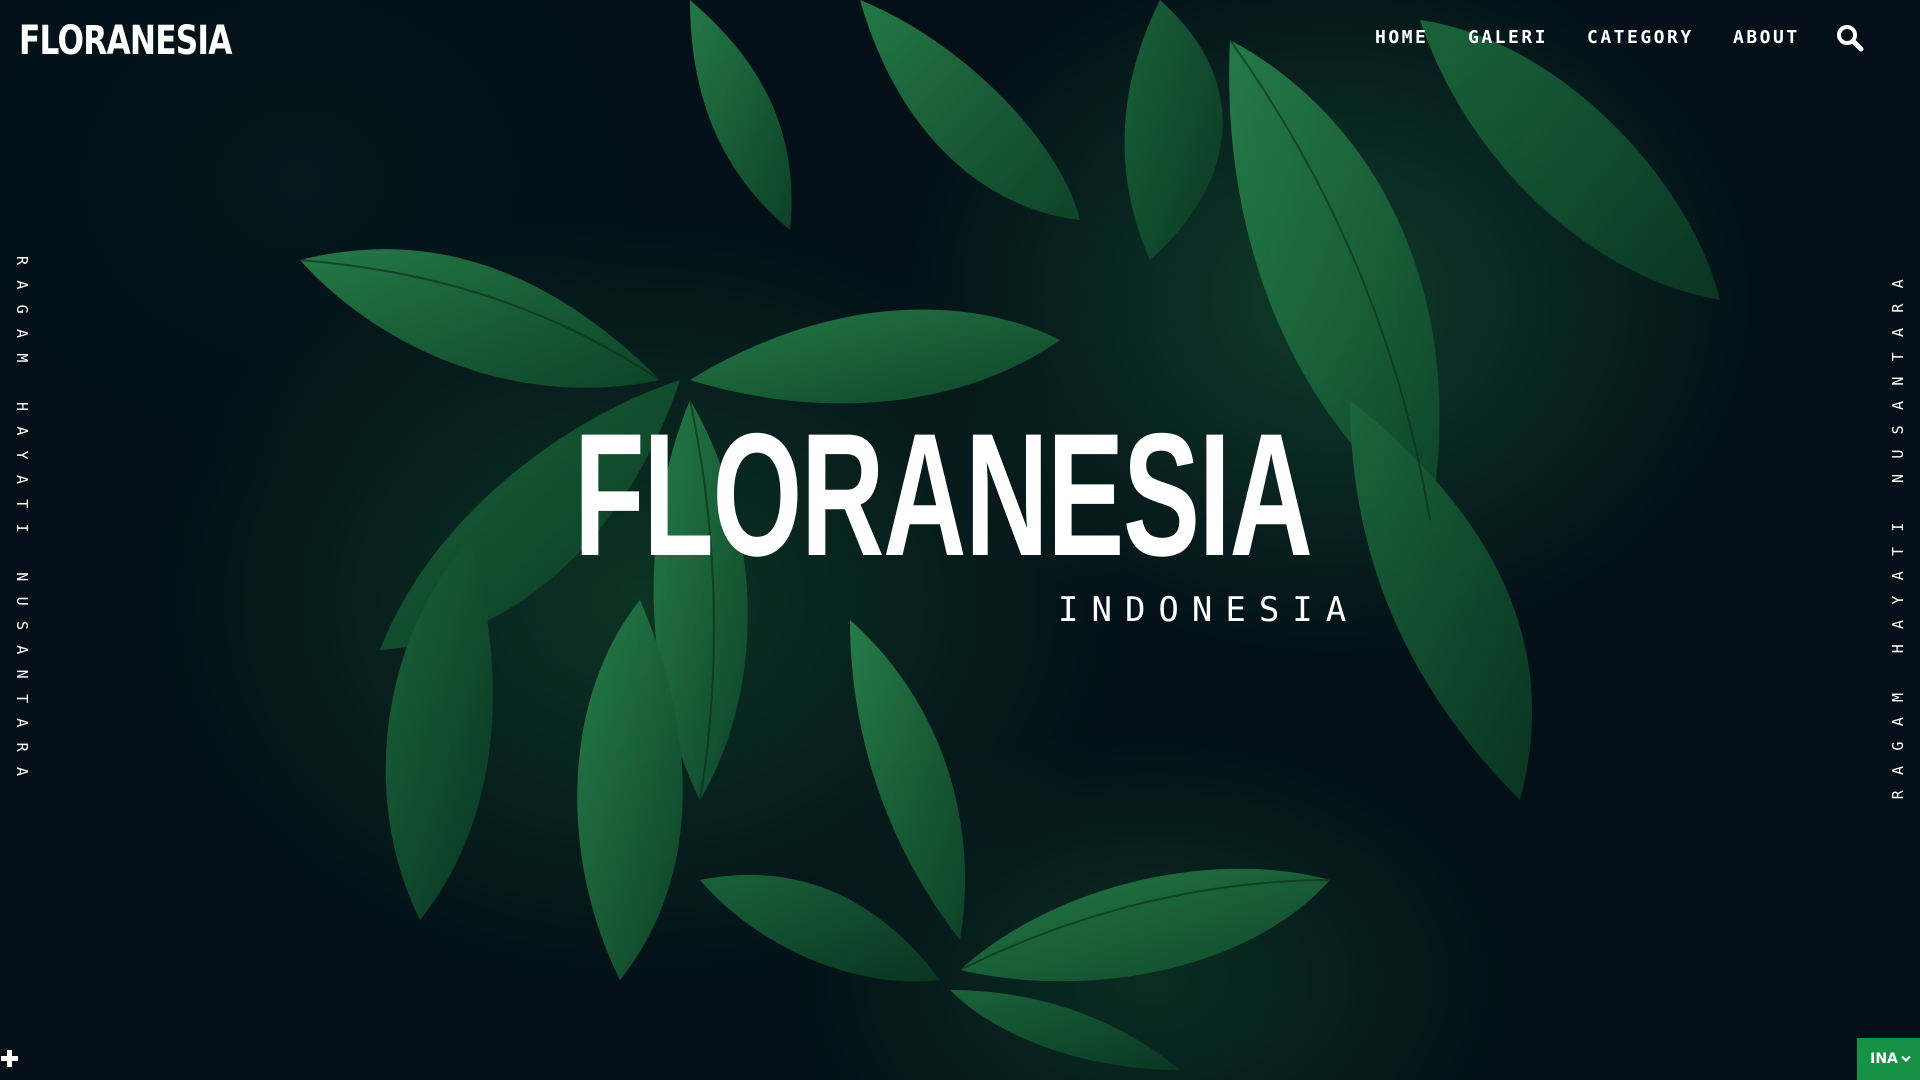  I want to click on hero-subtitle: INDONESIA, so click(1209, 610).